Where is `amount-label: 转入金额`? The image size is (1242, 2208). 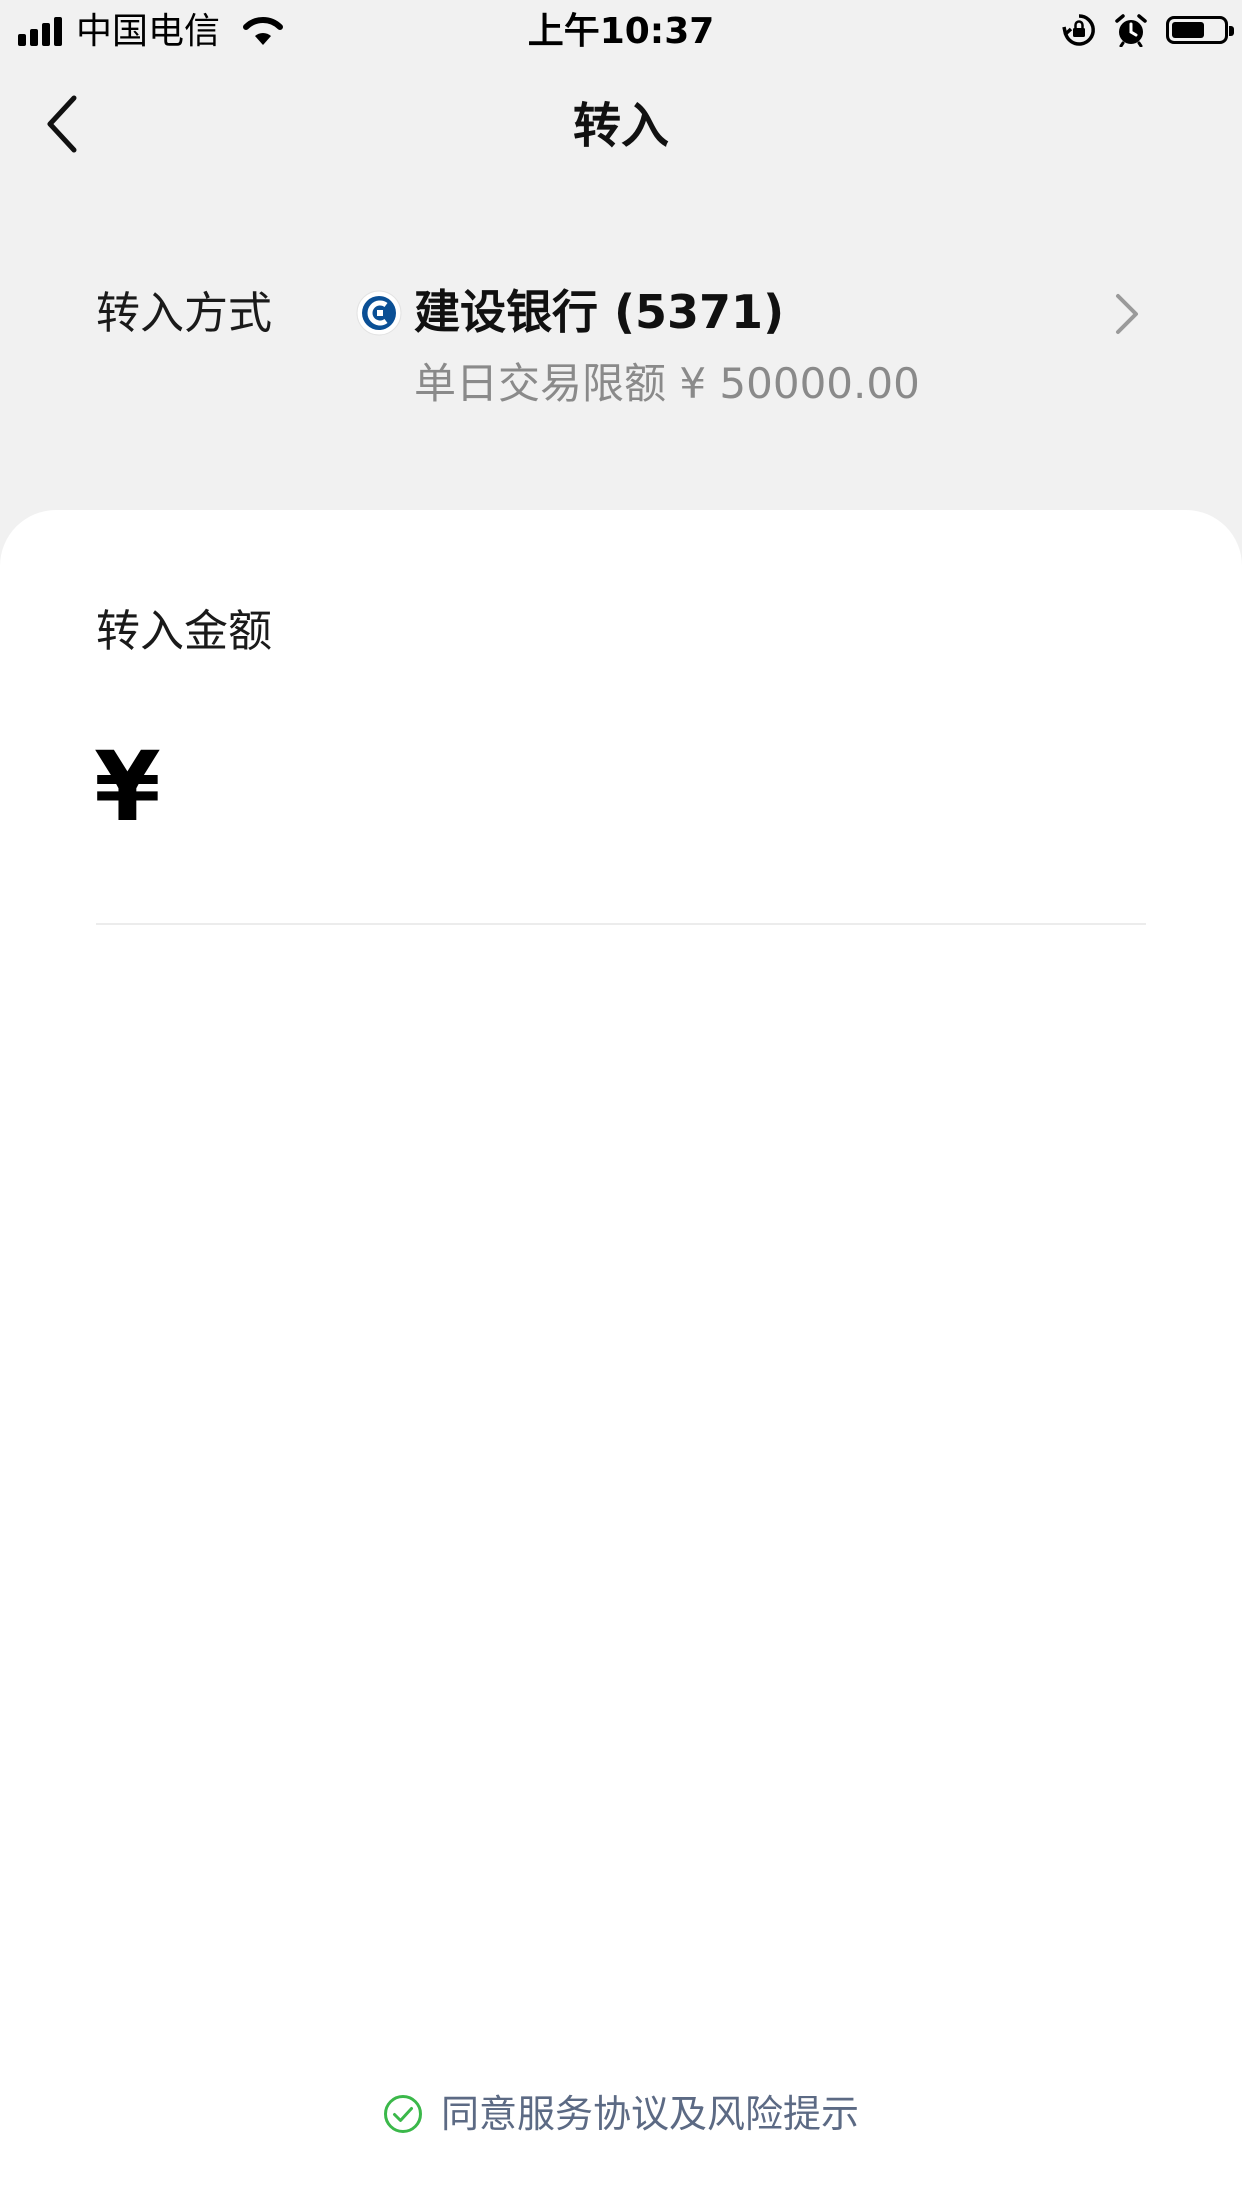 amount-label: 转入金额 is located at coordinates (184, 631).